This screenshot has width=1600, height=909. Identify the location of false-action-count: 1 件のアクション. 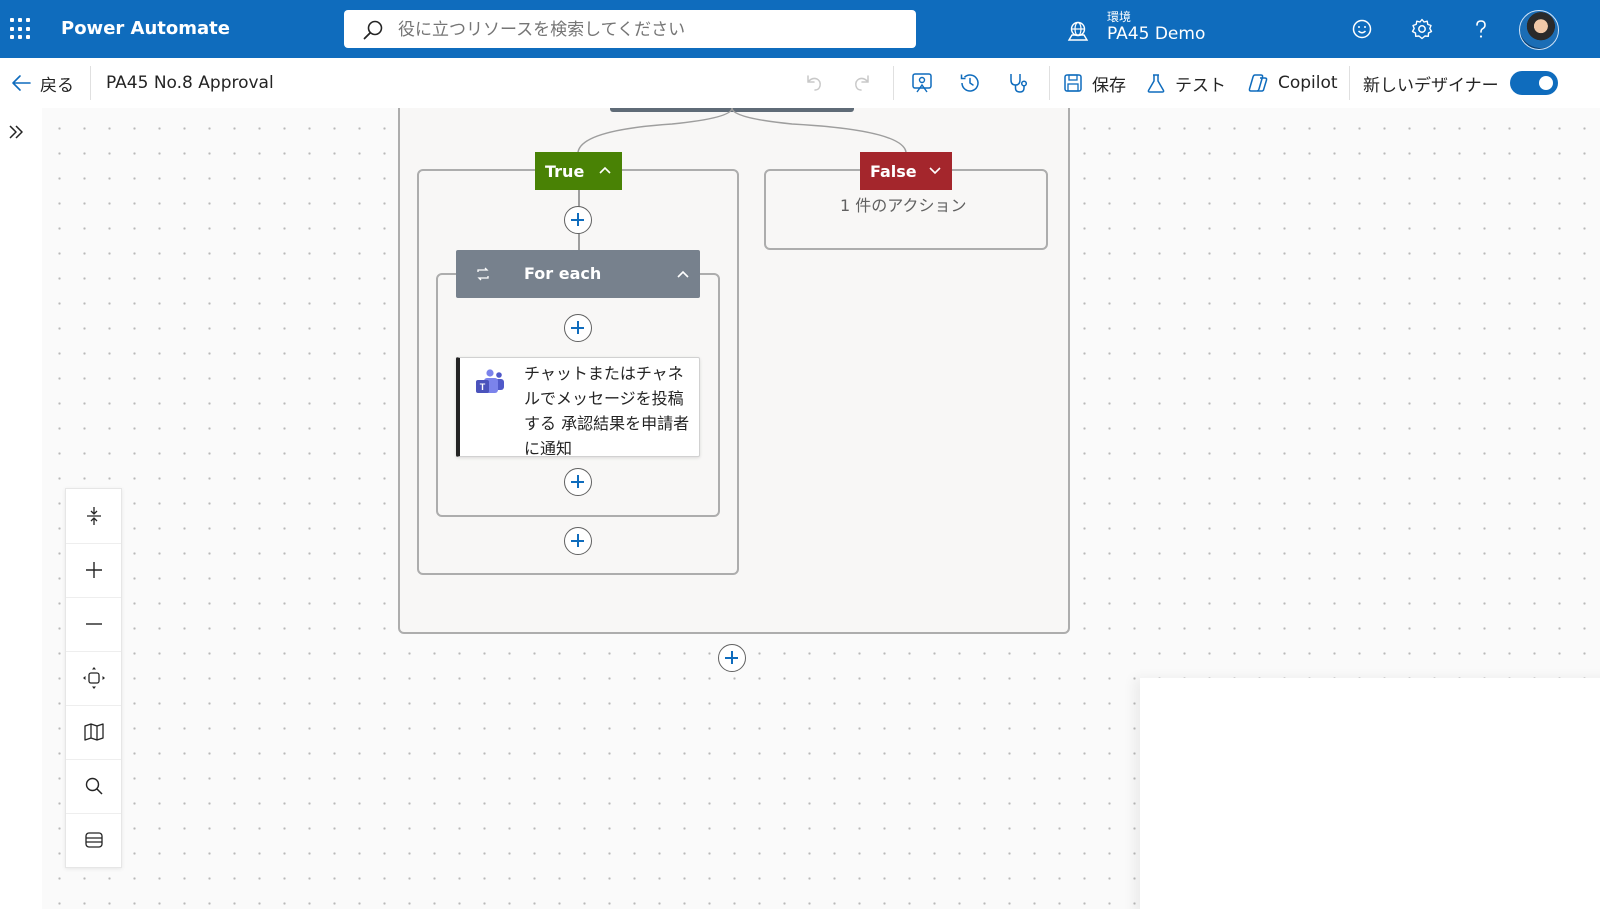
(903, 204).